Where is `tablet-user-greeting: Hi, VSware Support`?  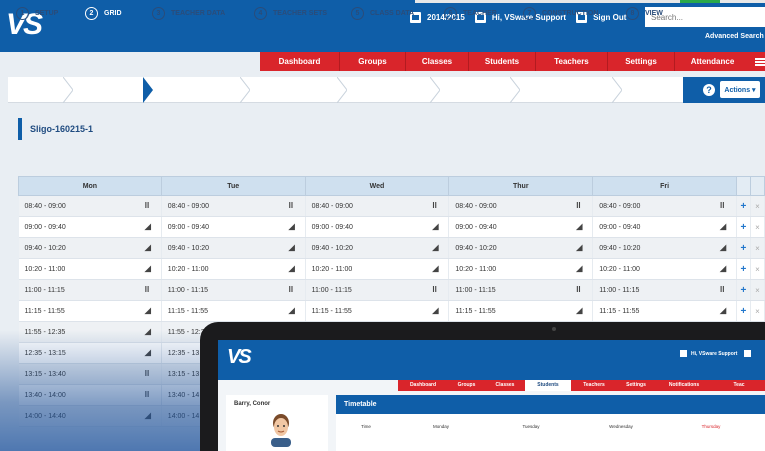 tablet-user-greeting: Hi, VSware Support is located at coordinates (714, 354).